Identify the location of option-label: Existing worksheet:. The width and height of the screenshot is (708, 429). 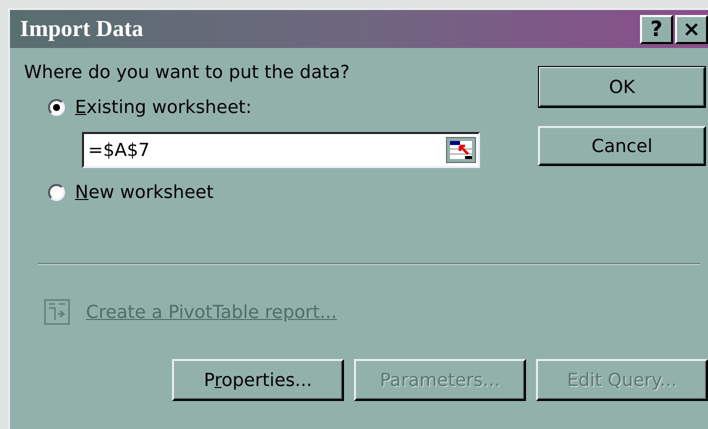
(163, 107).